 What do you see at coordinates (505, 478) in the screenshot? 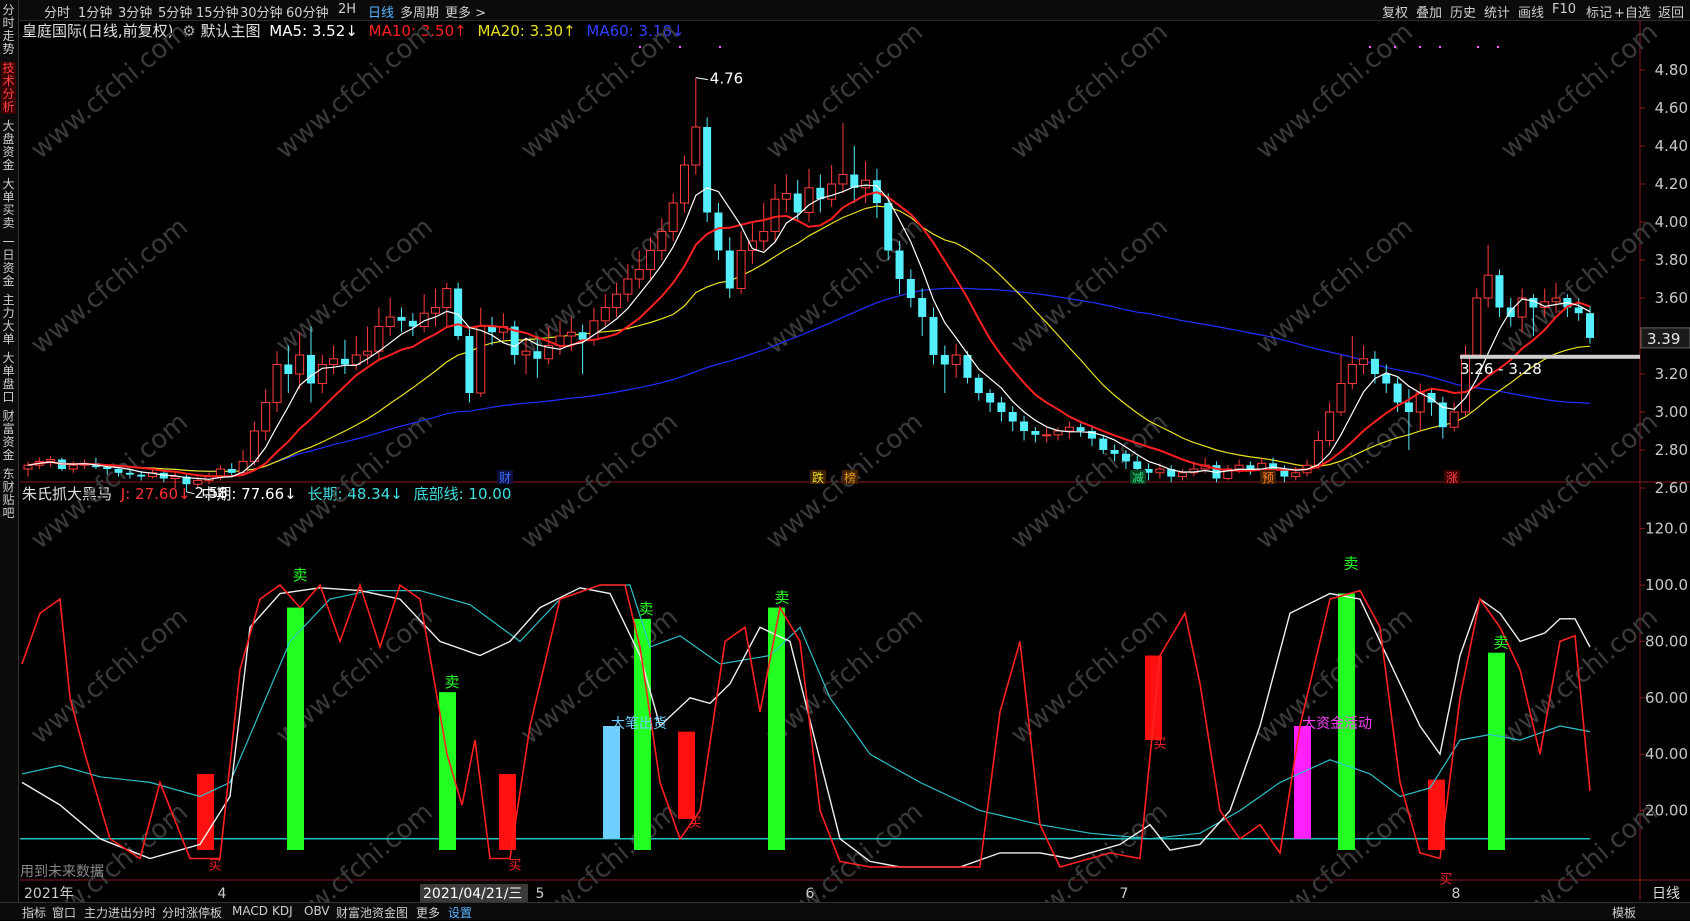
I see `event-marker-0: 财` at bounding box center [505, 478].